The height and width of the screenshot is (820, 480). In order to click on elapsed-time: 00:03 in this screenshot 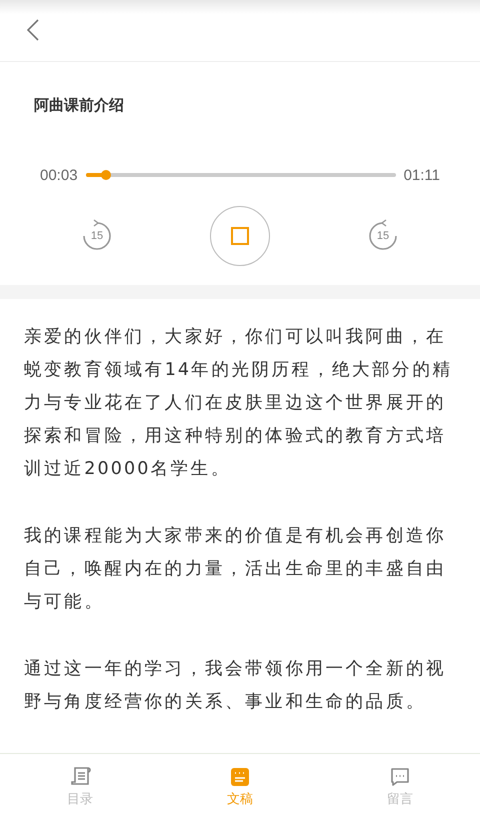, I will do `click(59, 175)`.